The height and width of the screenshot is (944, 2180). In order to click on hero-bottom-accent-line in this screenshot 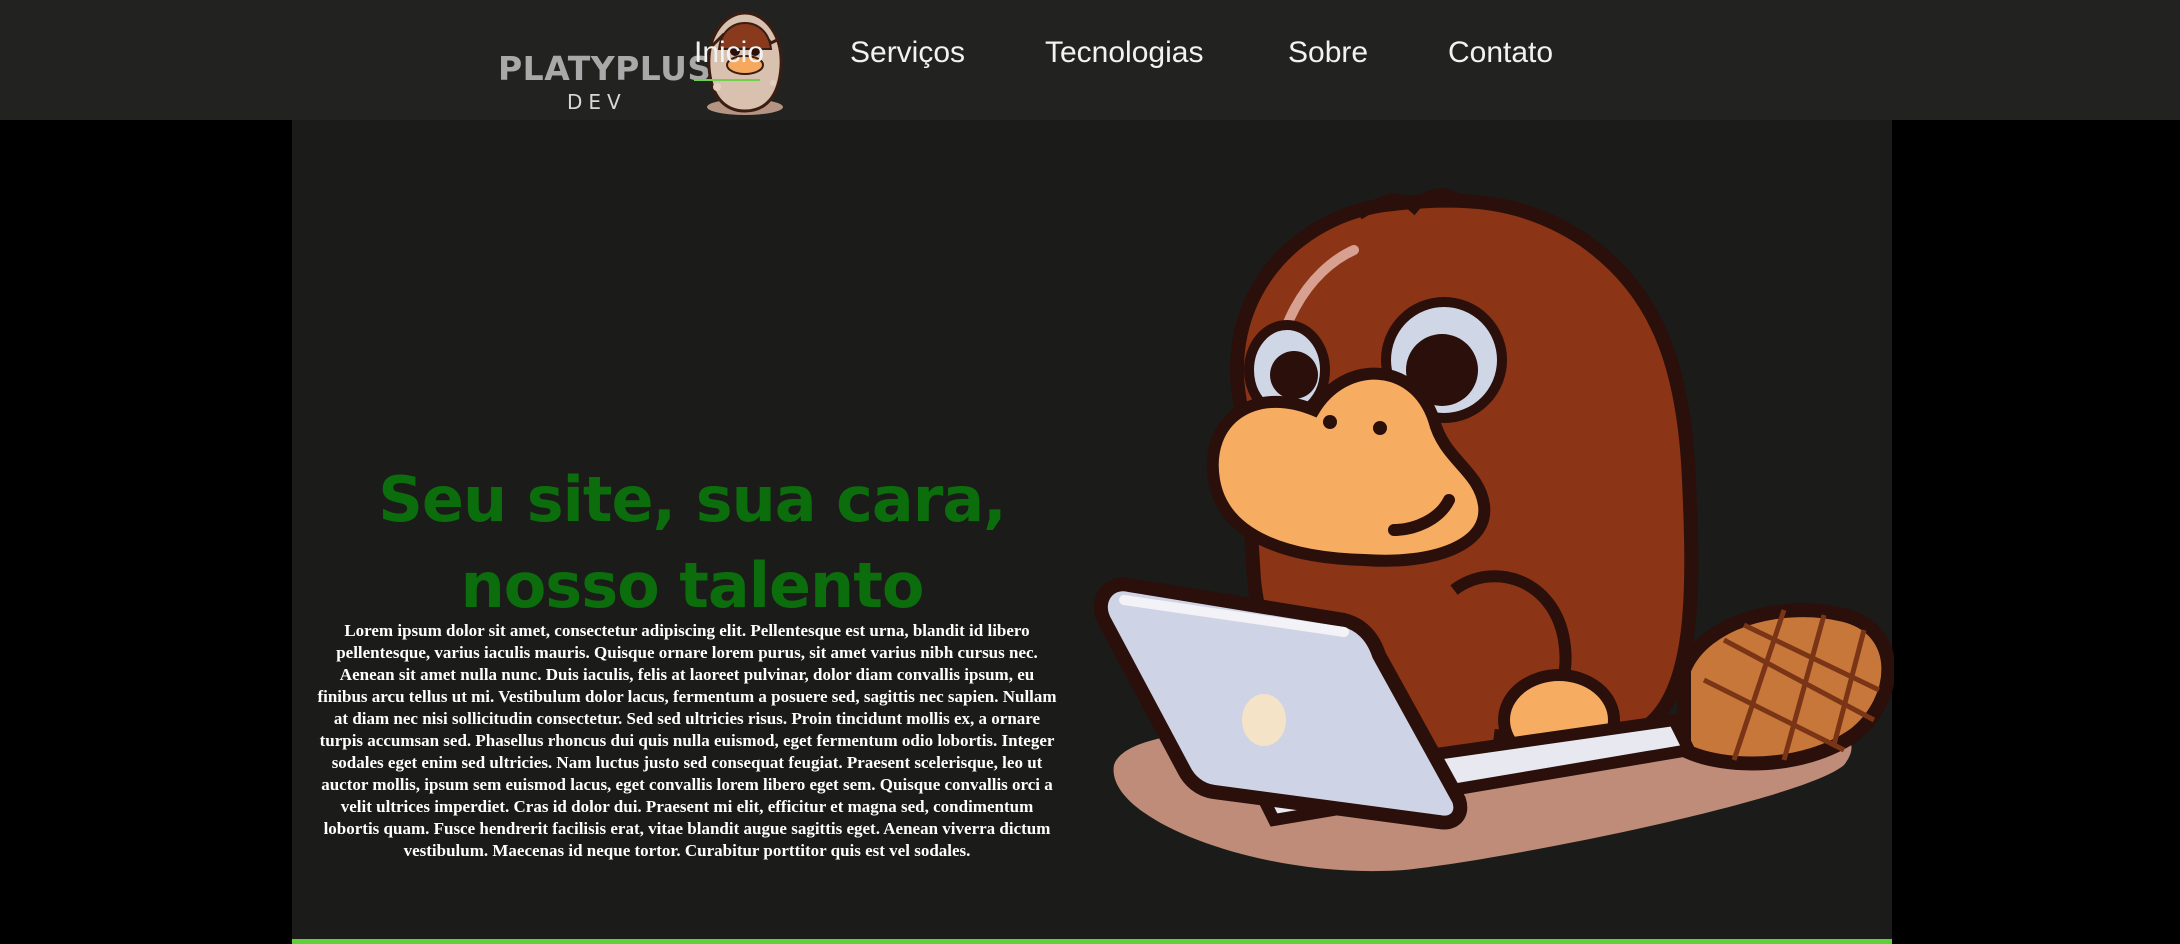, I will do `click(1092, 941)`.